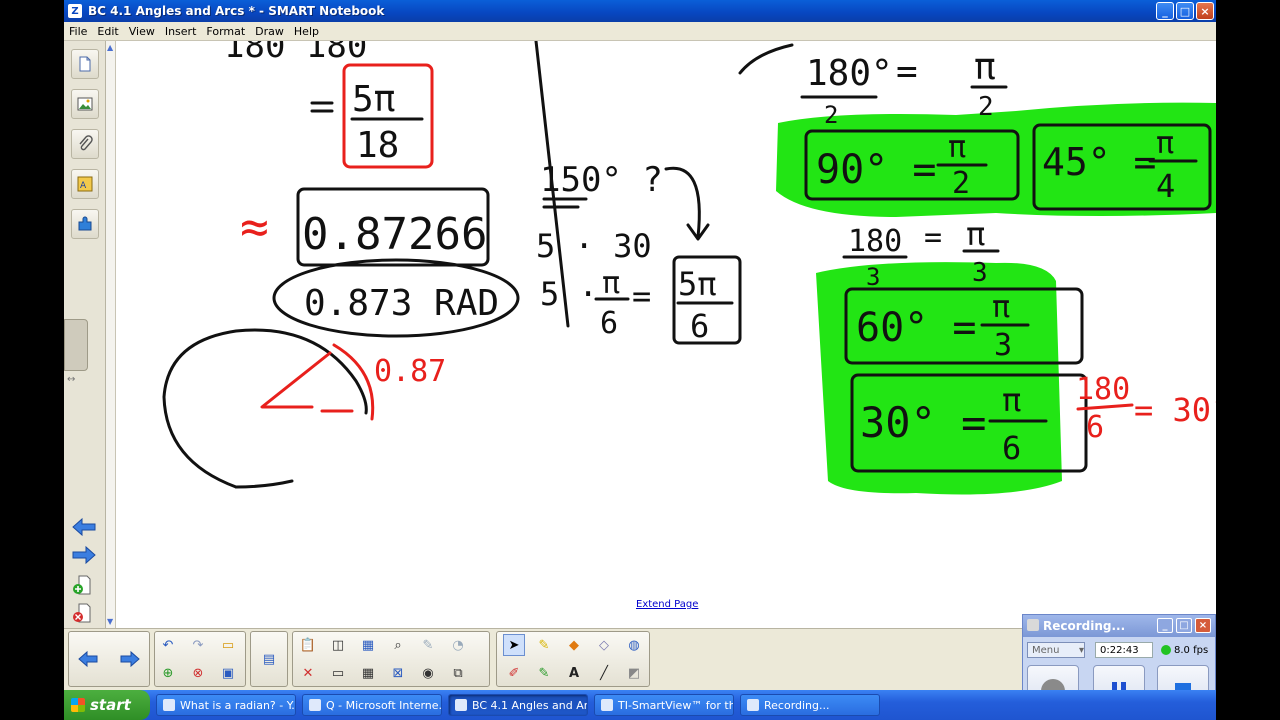  I want to click on ink-60-den: 3, so click(1003, 345).